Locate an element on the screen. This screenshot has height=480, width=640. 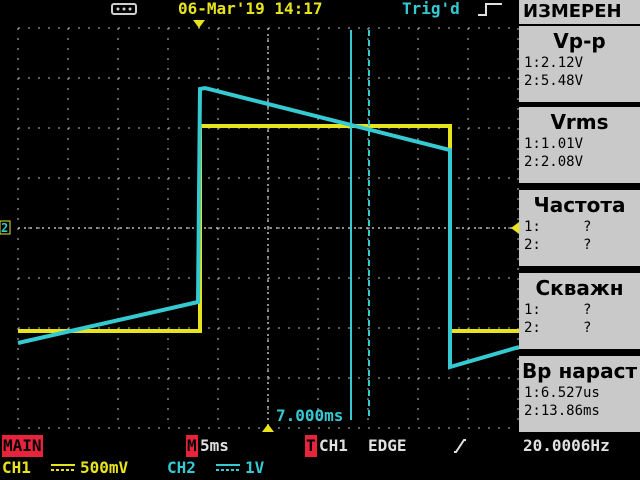
measurement-rise-time: Вр нараст 1:6.527us 2:13.86ms is located at coordinates (579, 394).